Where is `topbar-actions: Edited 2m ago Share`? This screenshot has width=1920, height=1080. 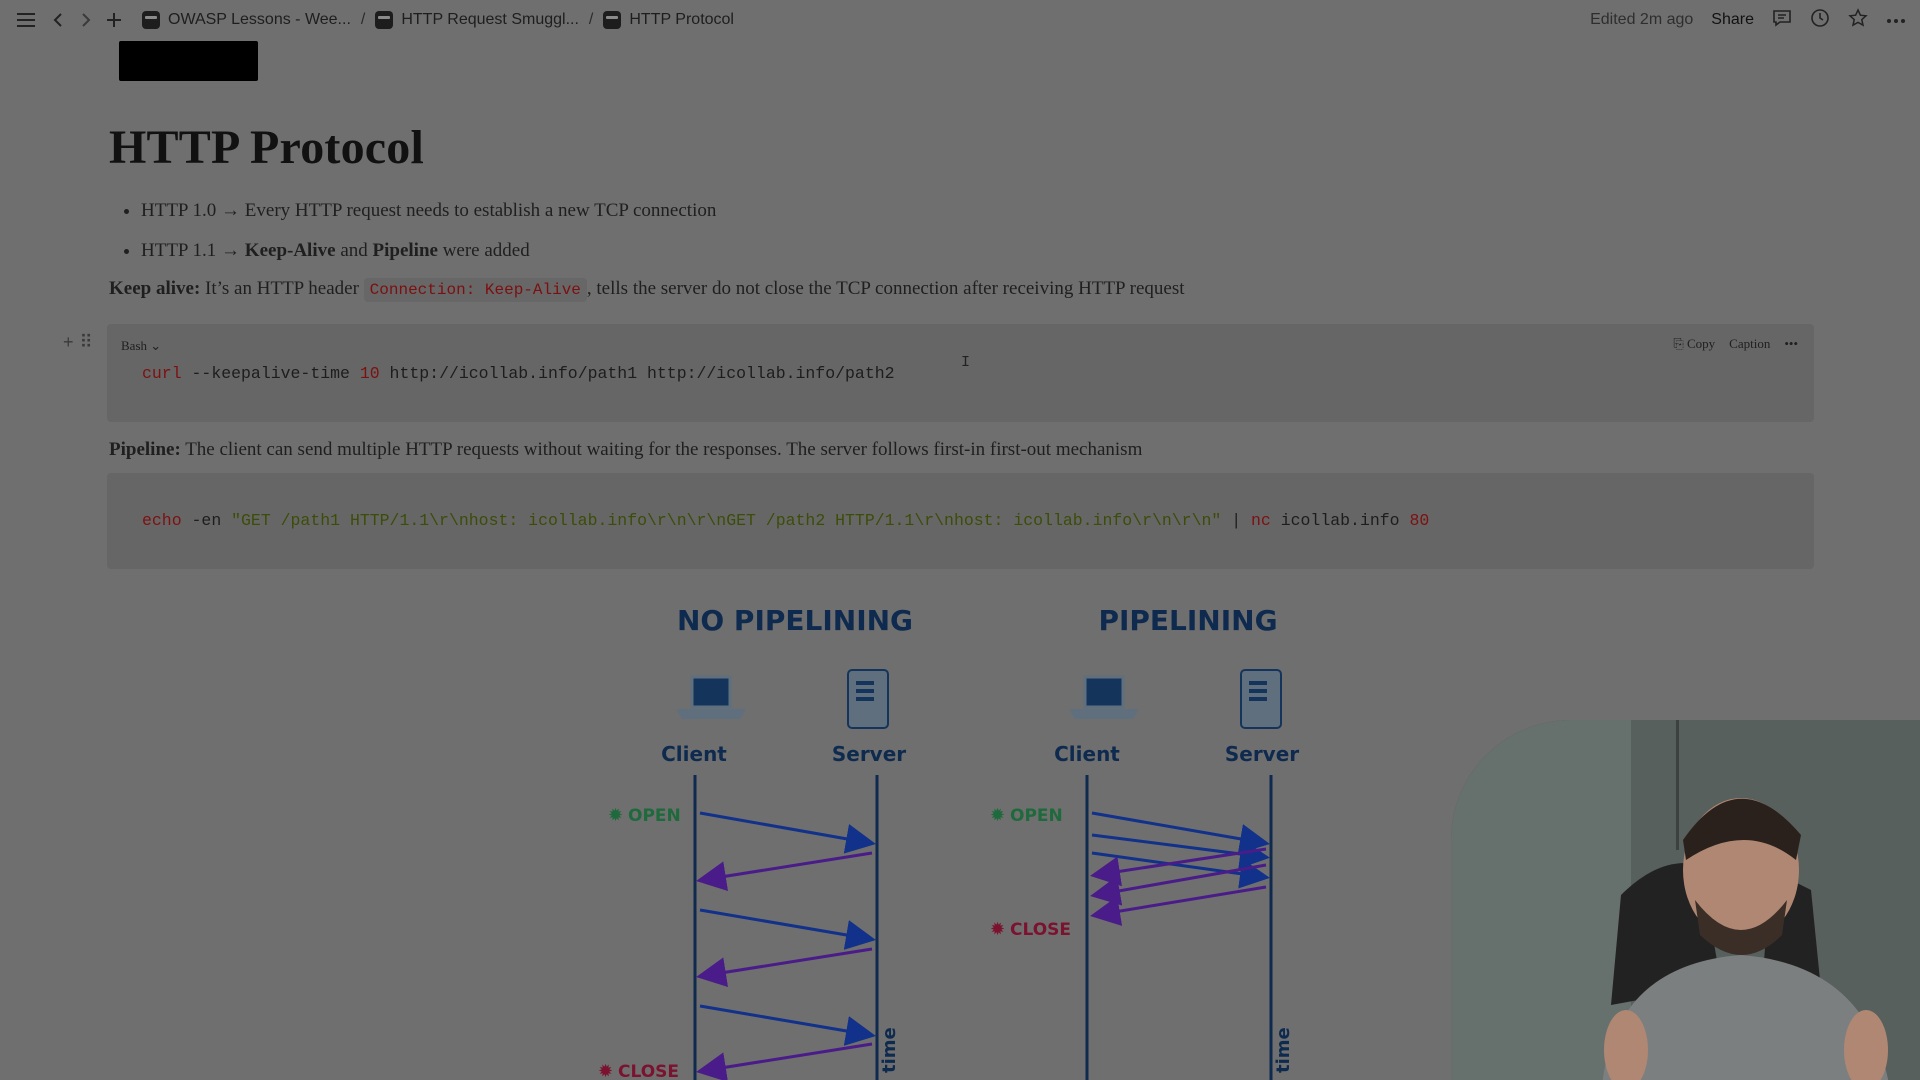
topbar-actions: Edited 2m ago Share is located at coordinates (1748, 20).